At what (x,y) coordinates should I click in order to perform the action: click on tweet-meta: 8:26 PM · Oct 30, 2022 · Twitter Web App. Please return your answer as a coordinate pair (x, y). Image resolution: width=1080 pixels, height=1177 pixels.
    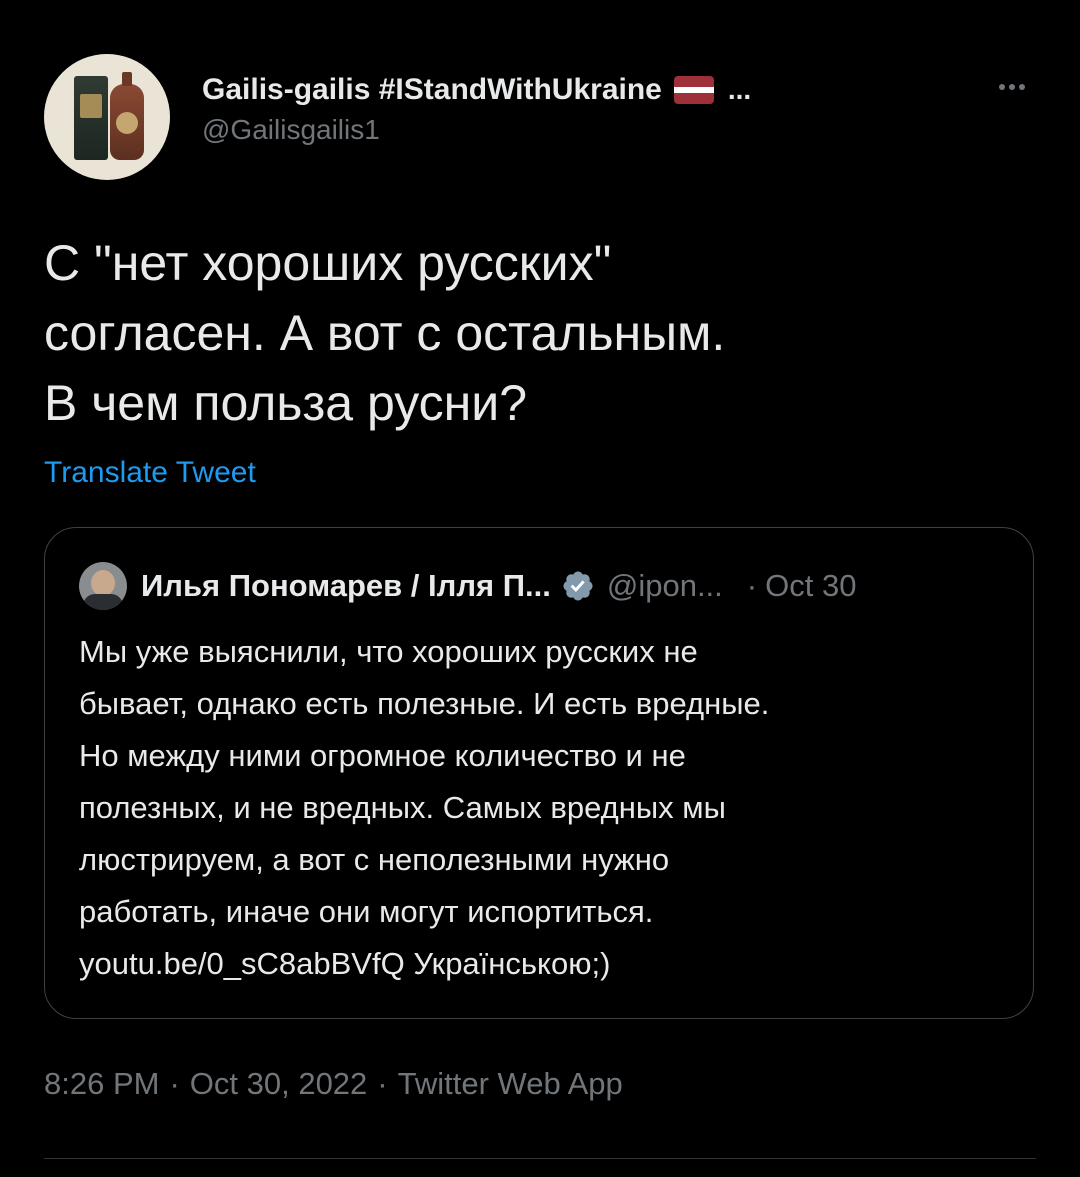
    Looking at the image, I should click on (333, 1084).